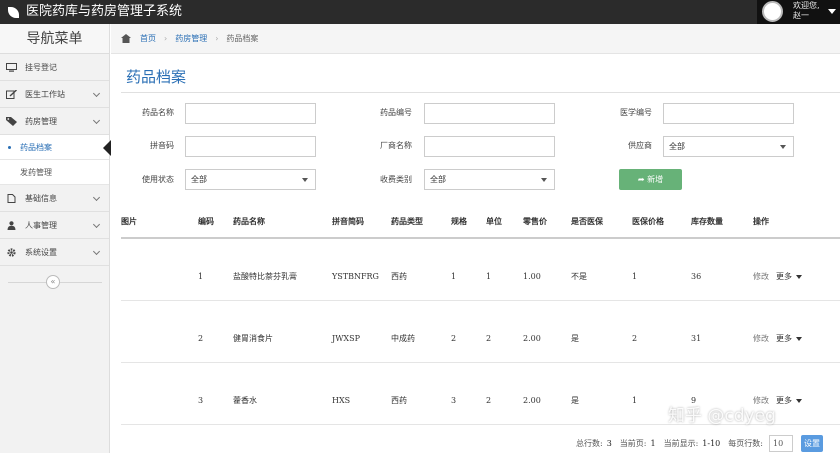 The image size is (840, 453). Describe the element at coordinates (420, 12) in the screenshot. I see `top-bar: 医院药库与药房管理子系统 欢迎您, 赵一` at that location.